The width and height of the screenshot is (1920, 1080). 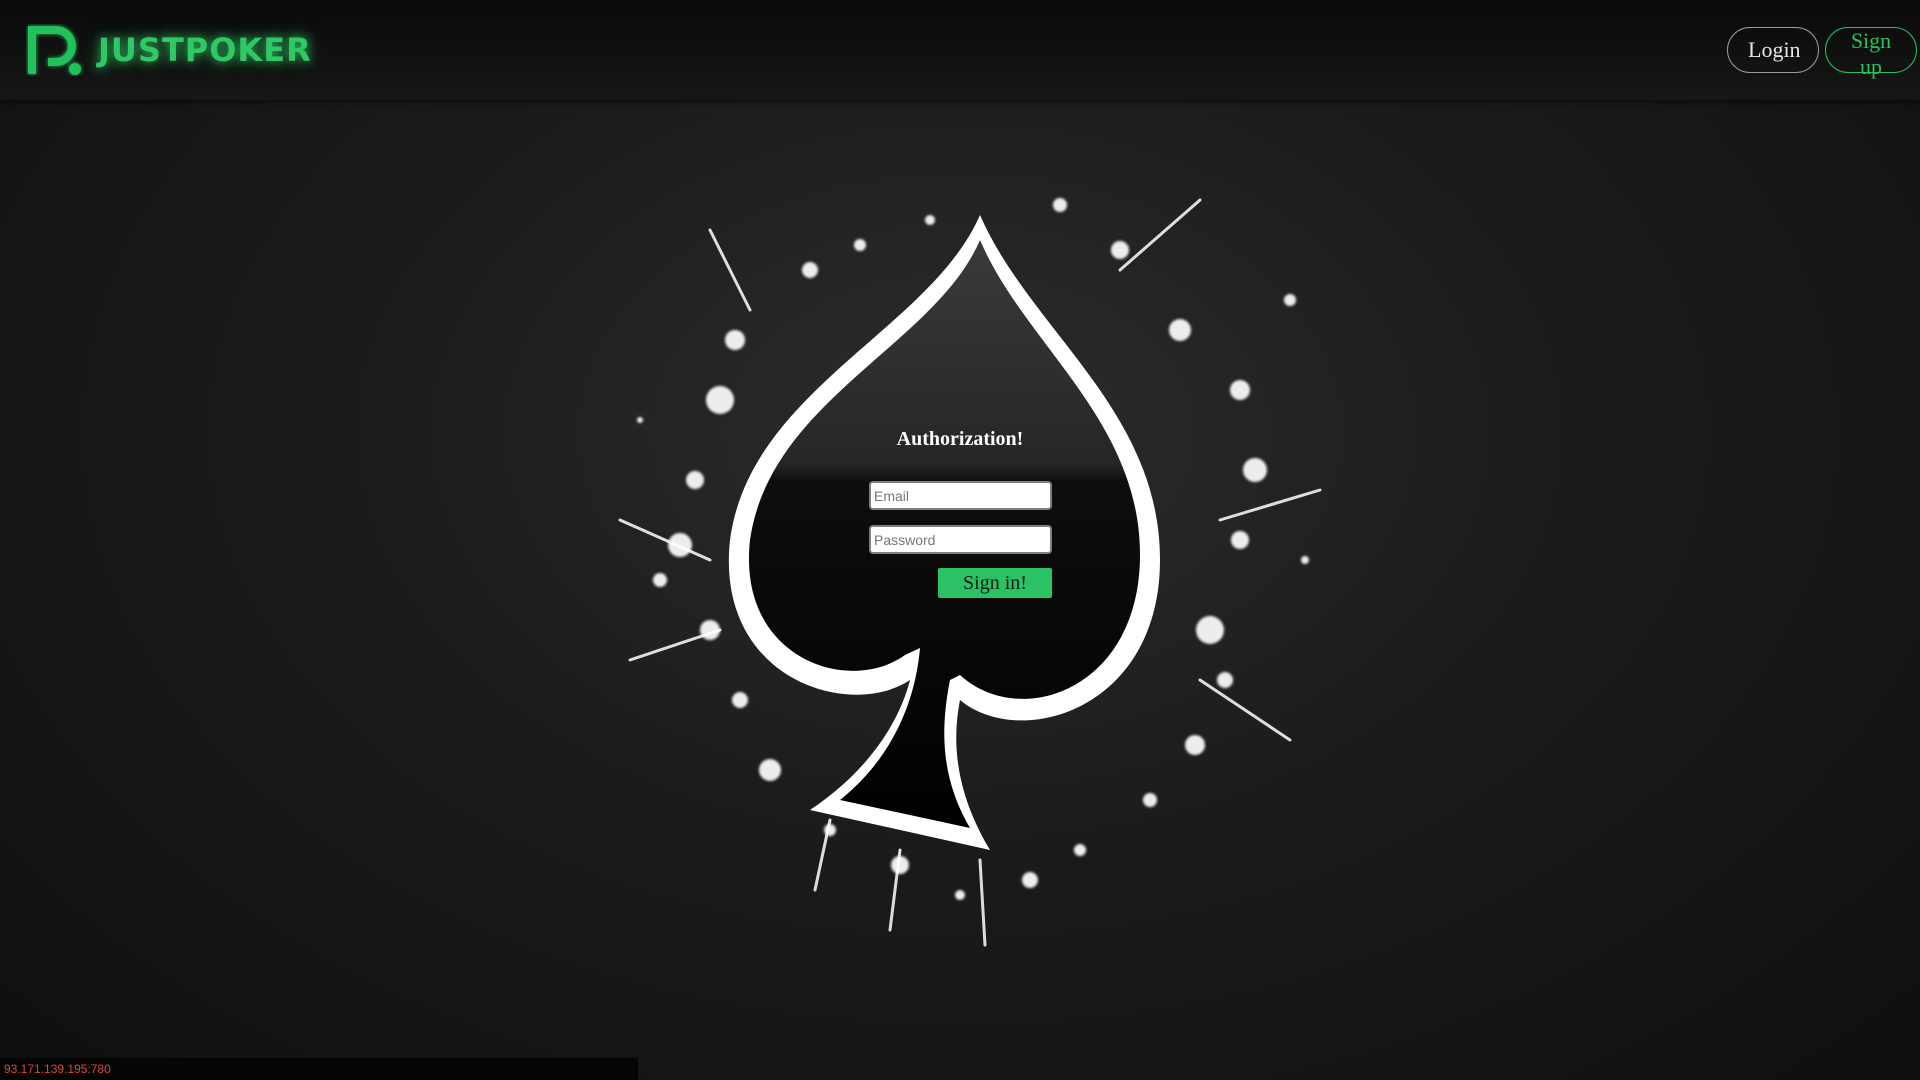 I want to click on password-field, so click(x=960, y=539).